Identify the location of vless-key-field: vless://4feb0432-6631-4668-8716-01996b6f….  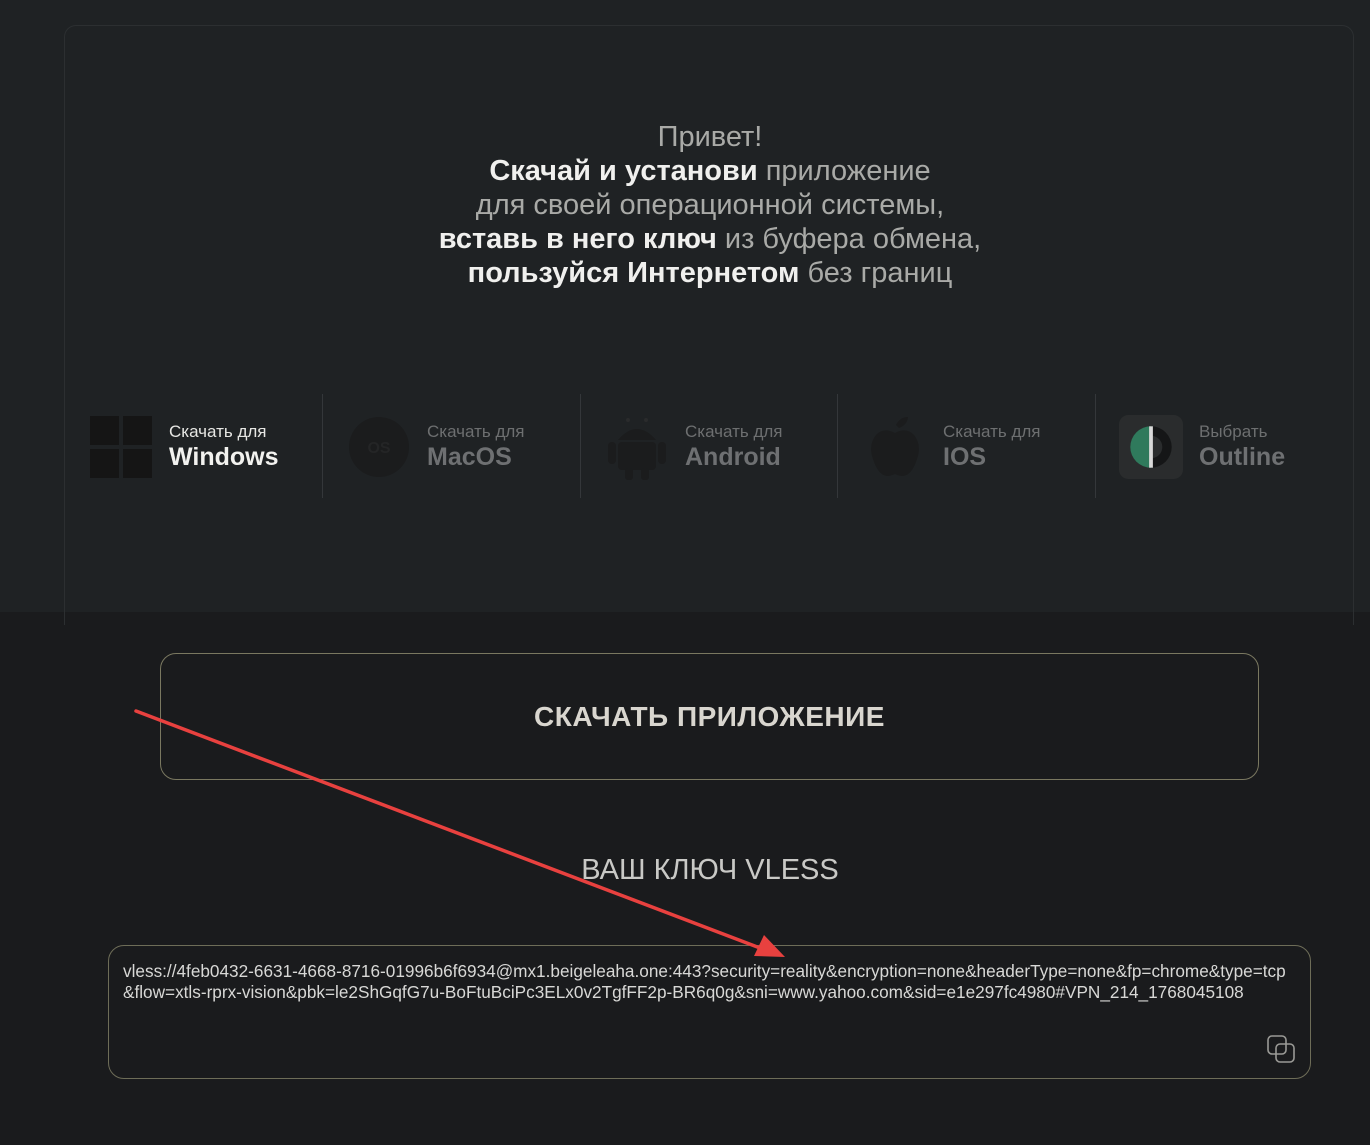
(709, 1012).